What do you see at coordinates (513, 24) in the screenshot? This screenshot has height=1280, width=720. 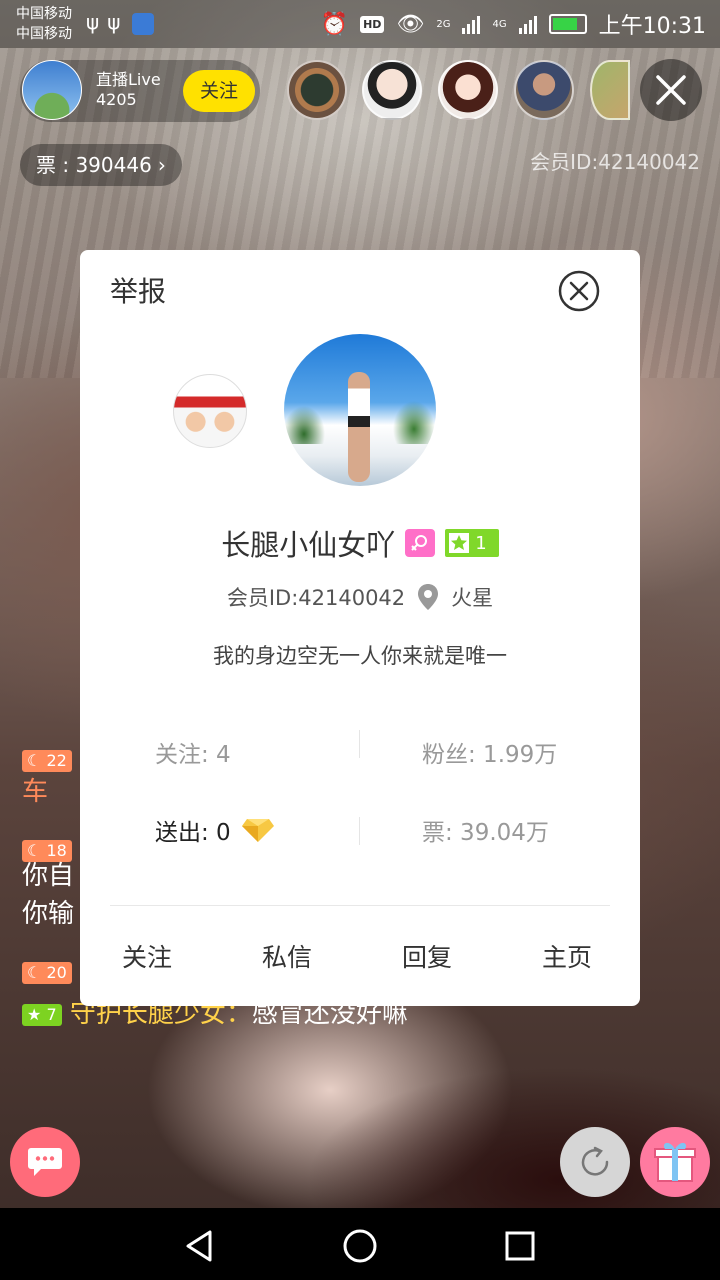 I see `status-right: ⏰ HD 👁 2G 4G 上午10:31` at bounding box center [513, 24].